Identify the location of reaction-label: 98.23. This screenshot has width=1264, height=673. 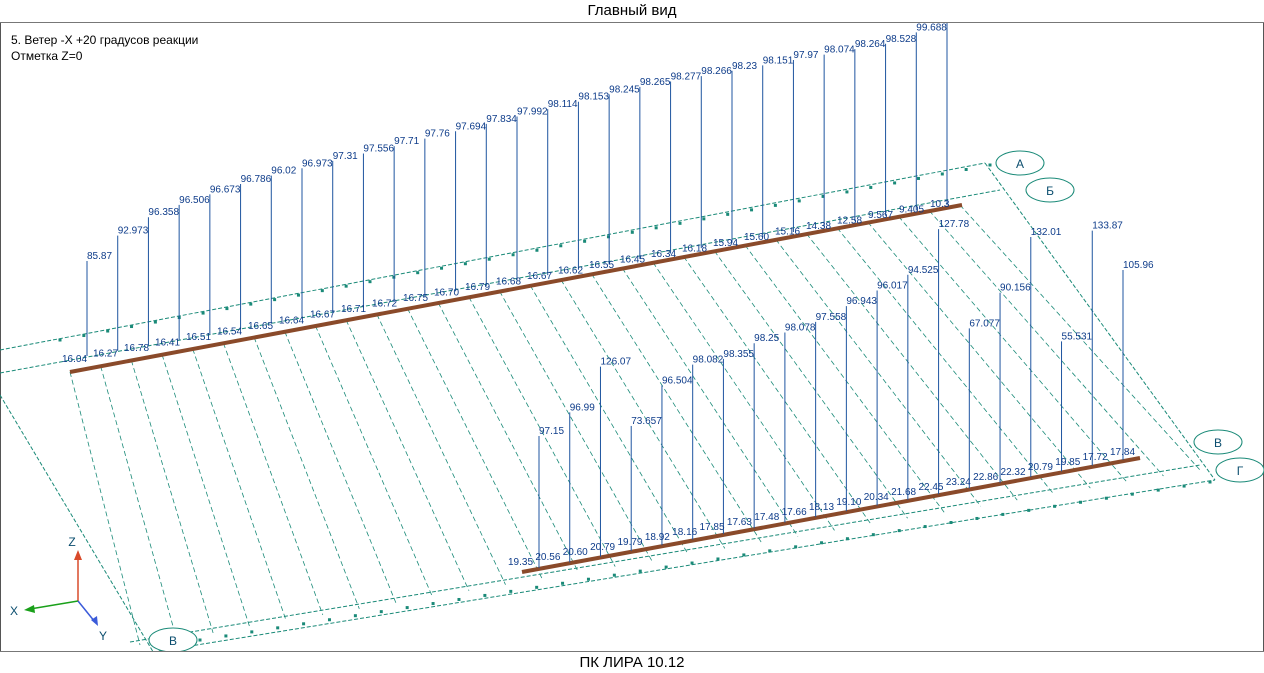
(744, 66).